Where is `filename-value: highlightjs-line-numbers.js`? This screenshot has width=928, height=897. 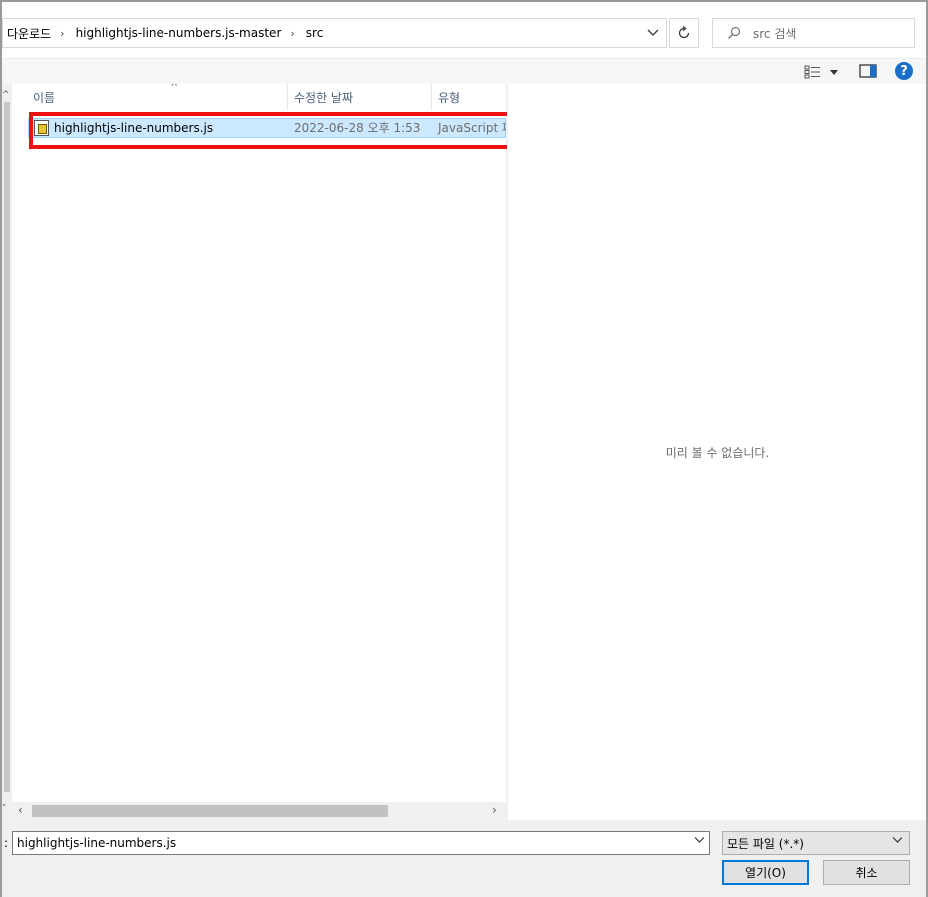
filename-value: highlightjs-line-numbers.js is located at coordinates (97, 843).